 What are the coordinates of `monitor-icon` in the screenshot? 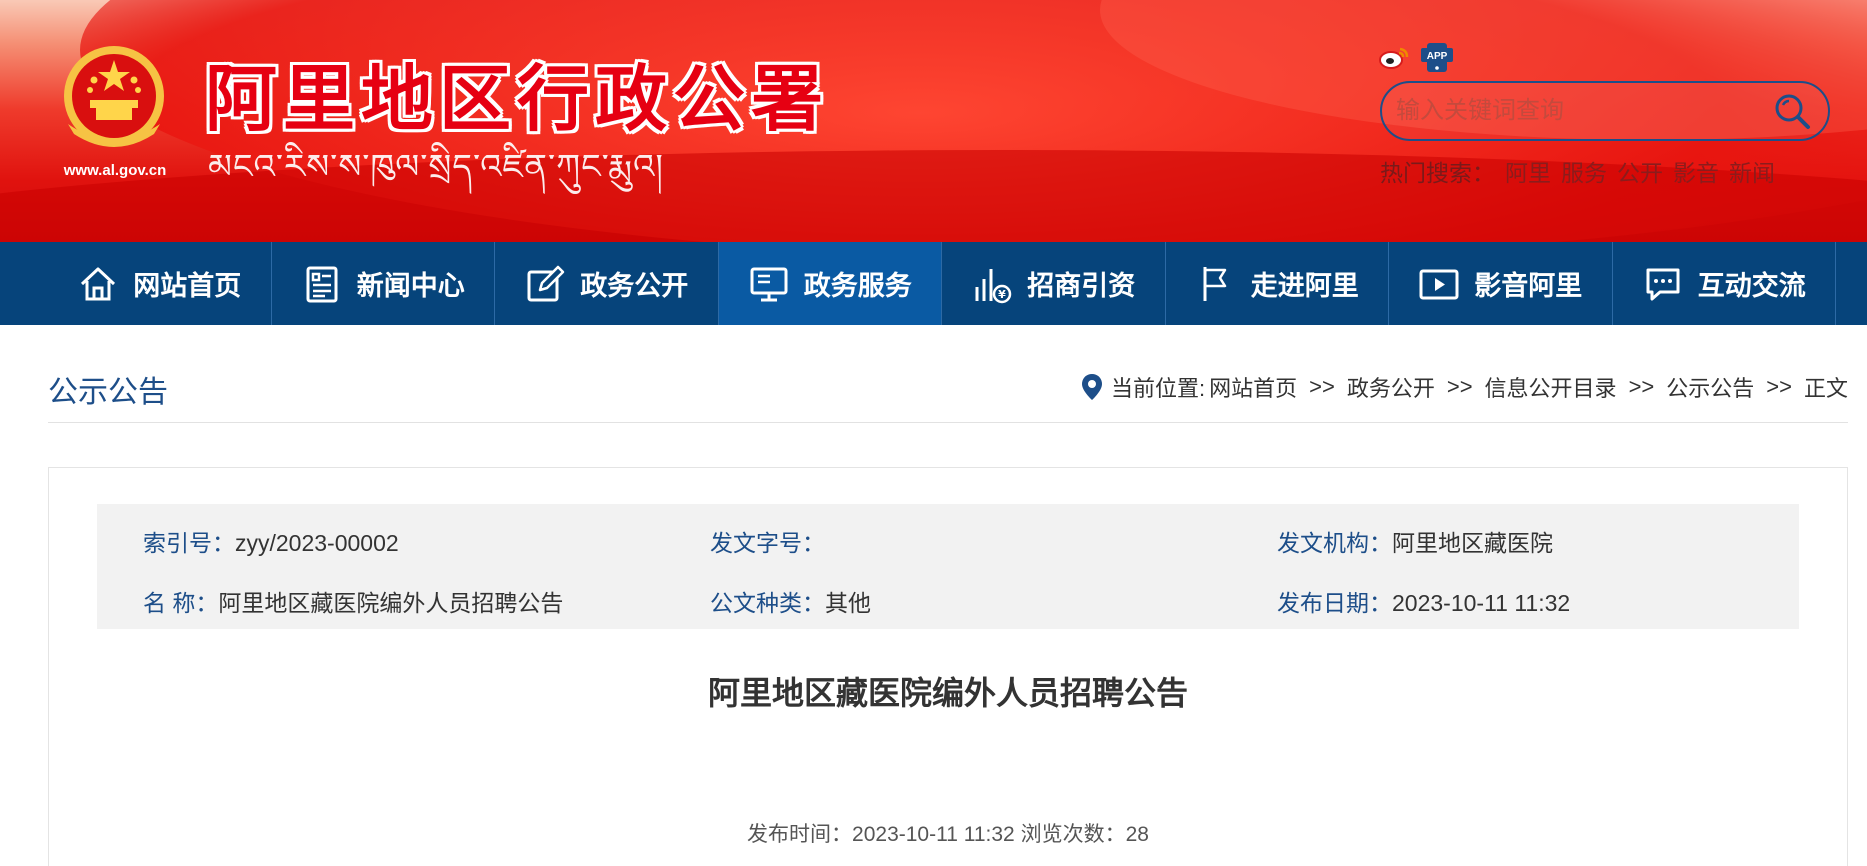 It's located at (769, 284).